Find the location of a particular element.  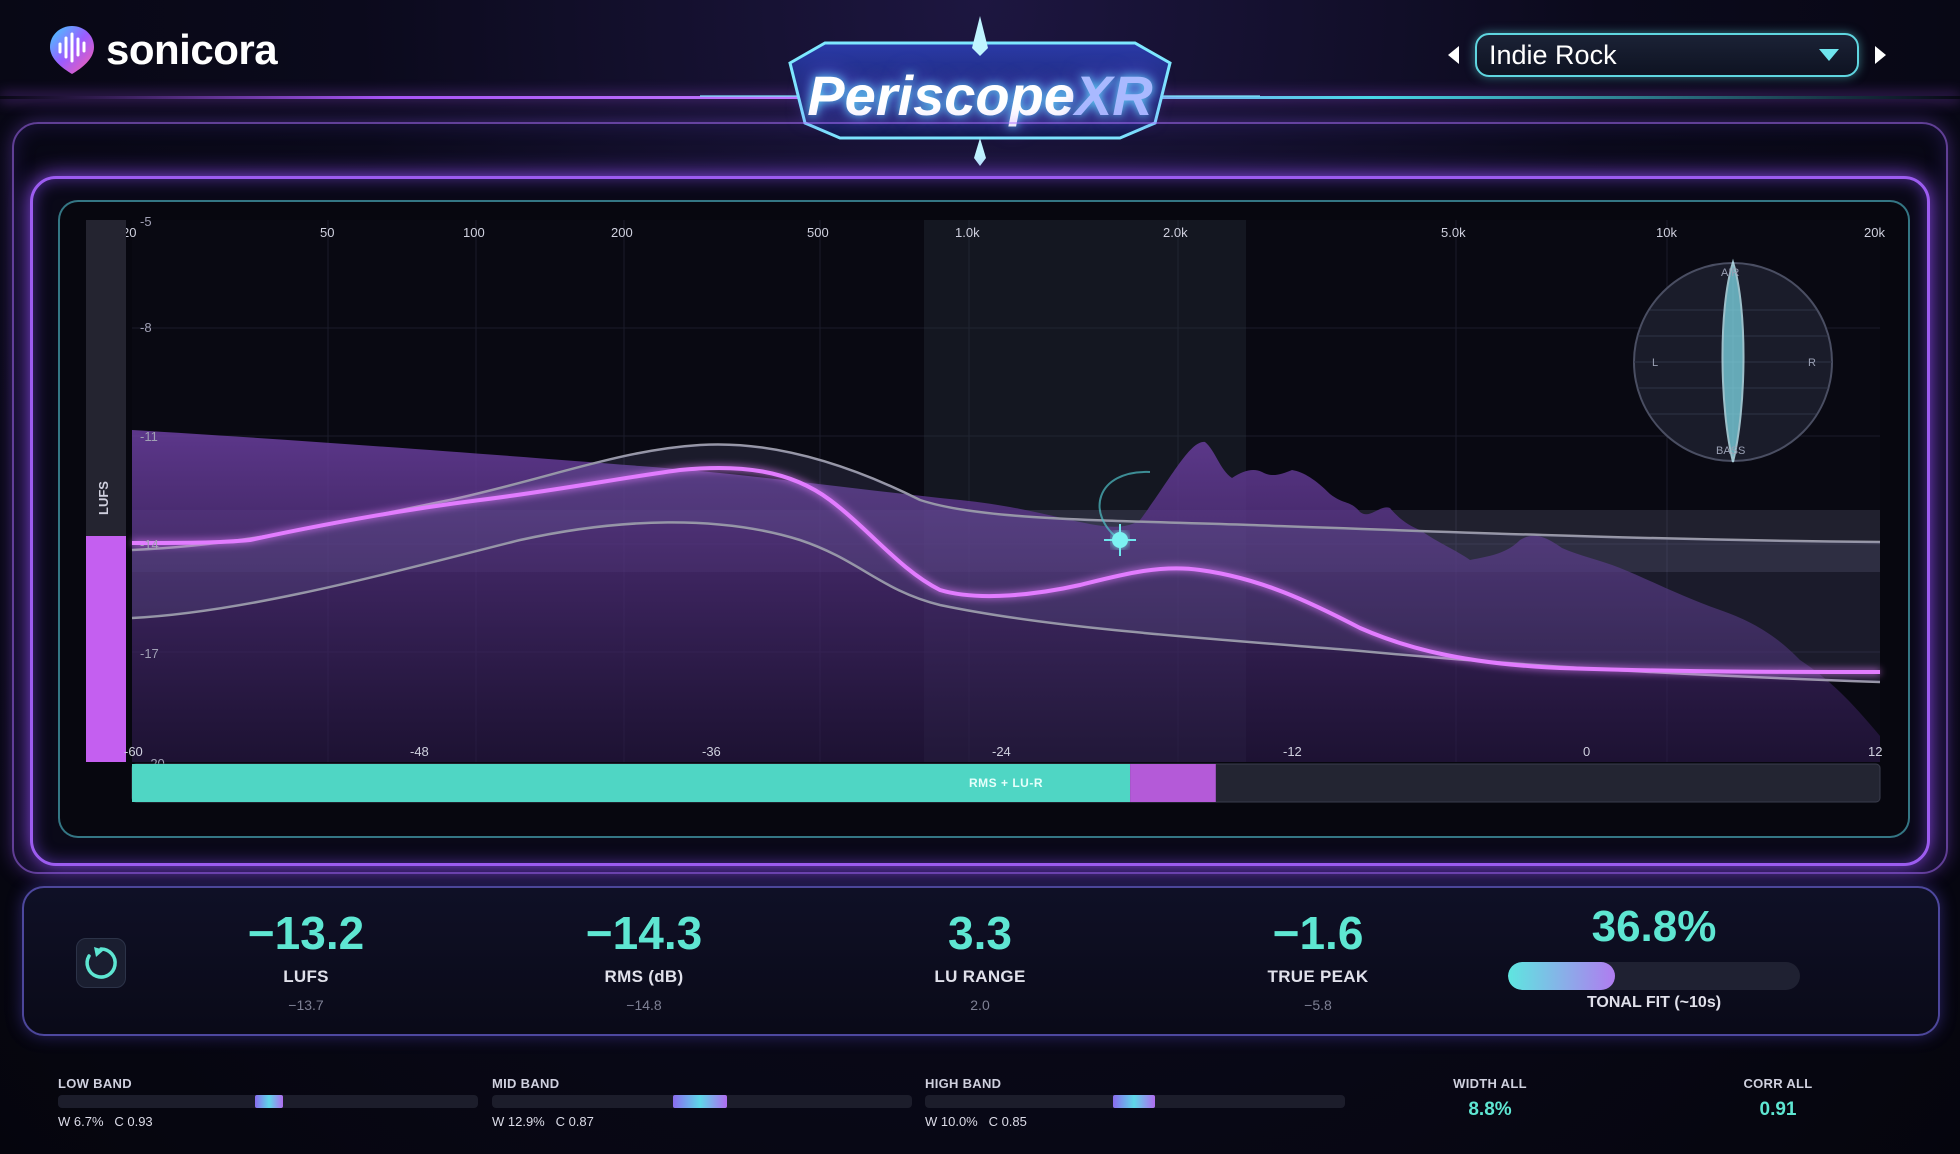

summary-width-all: WIDTH ALL 8.8% is located at coordinates (1490, 1098).